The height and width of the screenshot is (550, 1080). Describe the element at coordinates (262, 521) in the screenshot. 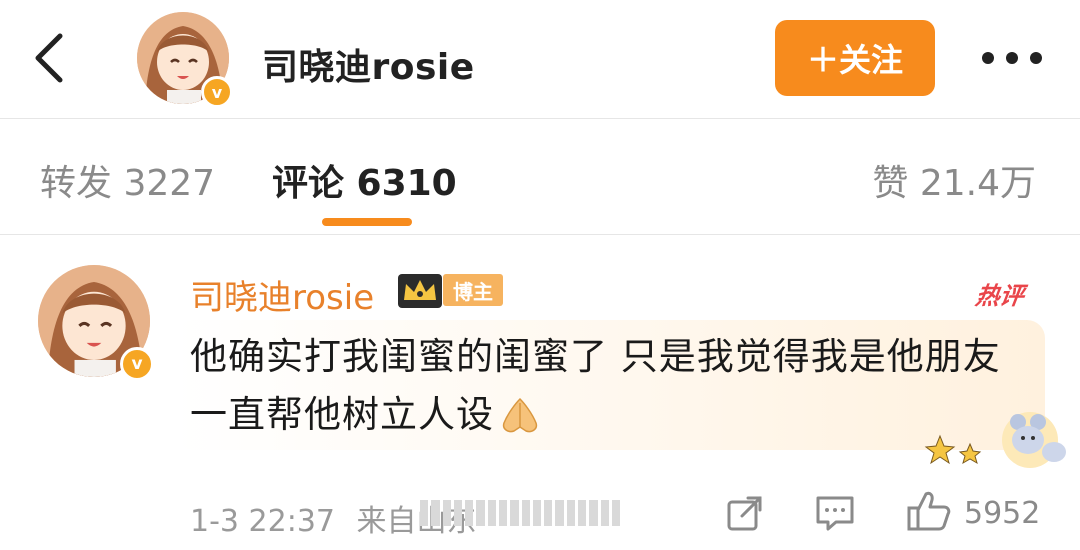

I see `comment-timestamp: 1-3 22:37` at that location.